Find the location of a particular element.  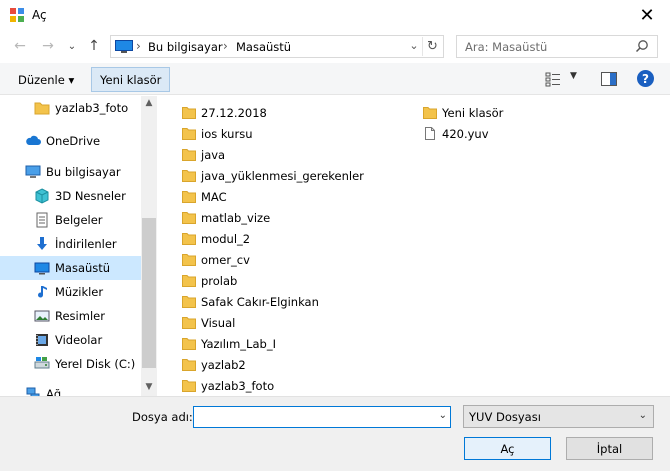

toolbar: Düzenle ▾ Yeni klasör ▼ ? is located at coordinates (335, 79).